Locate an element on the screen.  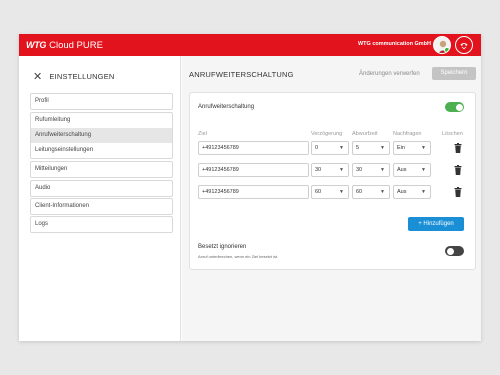
menu-group-messages: Mitteilungen is located at coordinates (101, 169).